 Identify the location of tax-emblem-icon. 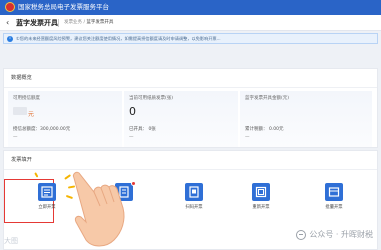
(10, 7).